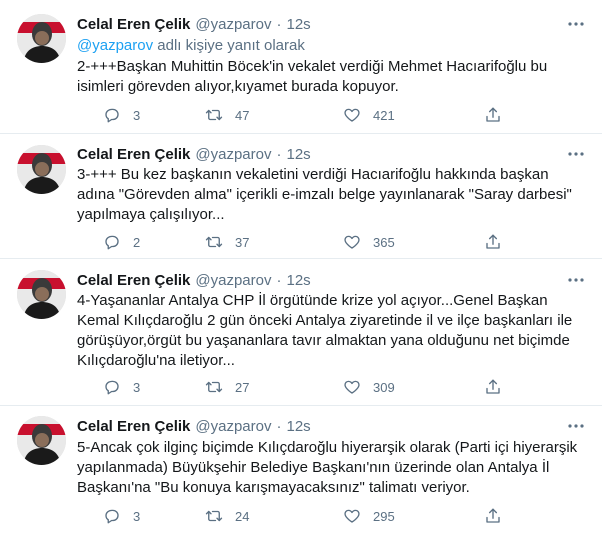 This screenshot has width=602, height=536. Describe the element at coordinates (227, 516) in the screenshot. I see `retweet-button: 24` at that location.